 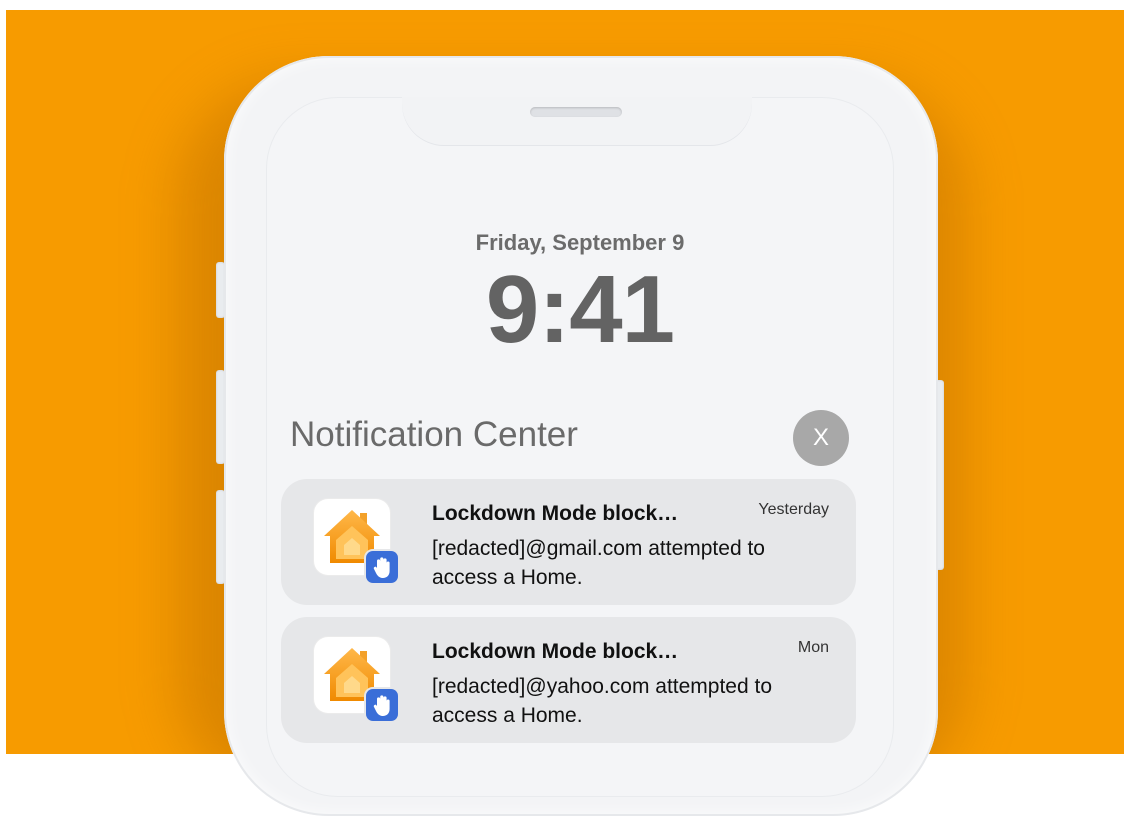 What do you see at coordinates (813, 647) in the screenshot?
I see `notification-time: Mon` at bounding box center [813, 647].